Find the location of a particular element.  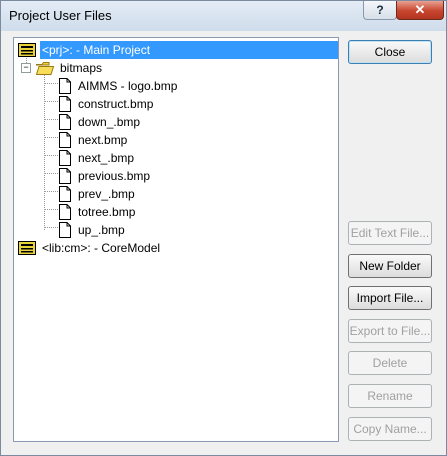

tree-item-label: <lib:cm>: - CoreModel is located at coordinates (101, 248).